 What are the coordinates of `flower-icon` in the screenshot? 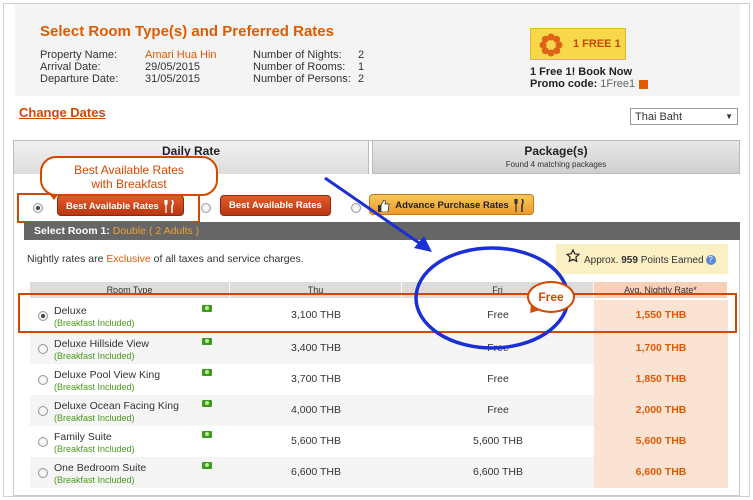 It's located at (551, 45).